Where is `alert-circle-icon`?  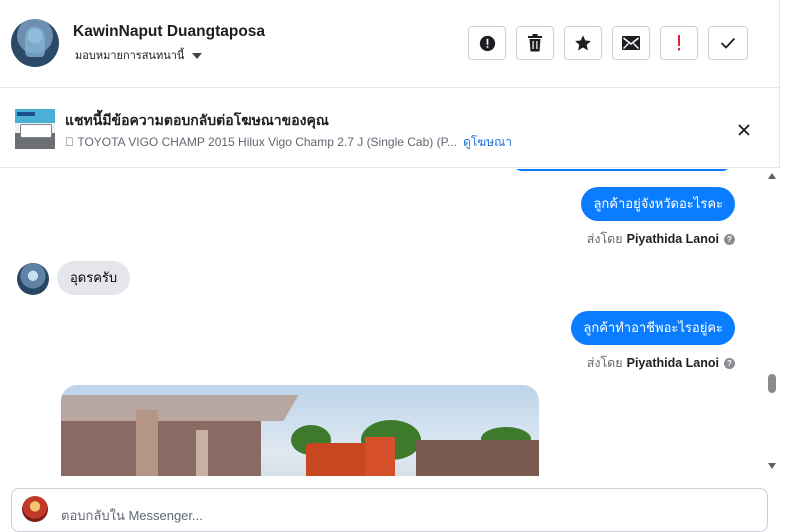 alert-circle-icon is located at coordinates (487, 43).